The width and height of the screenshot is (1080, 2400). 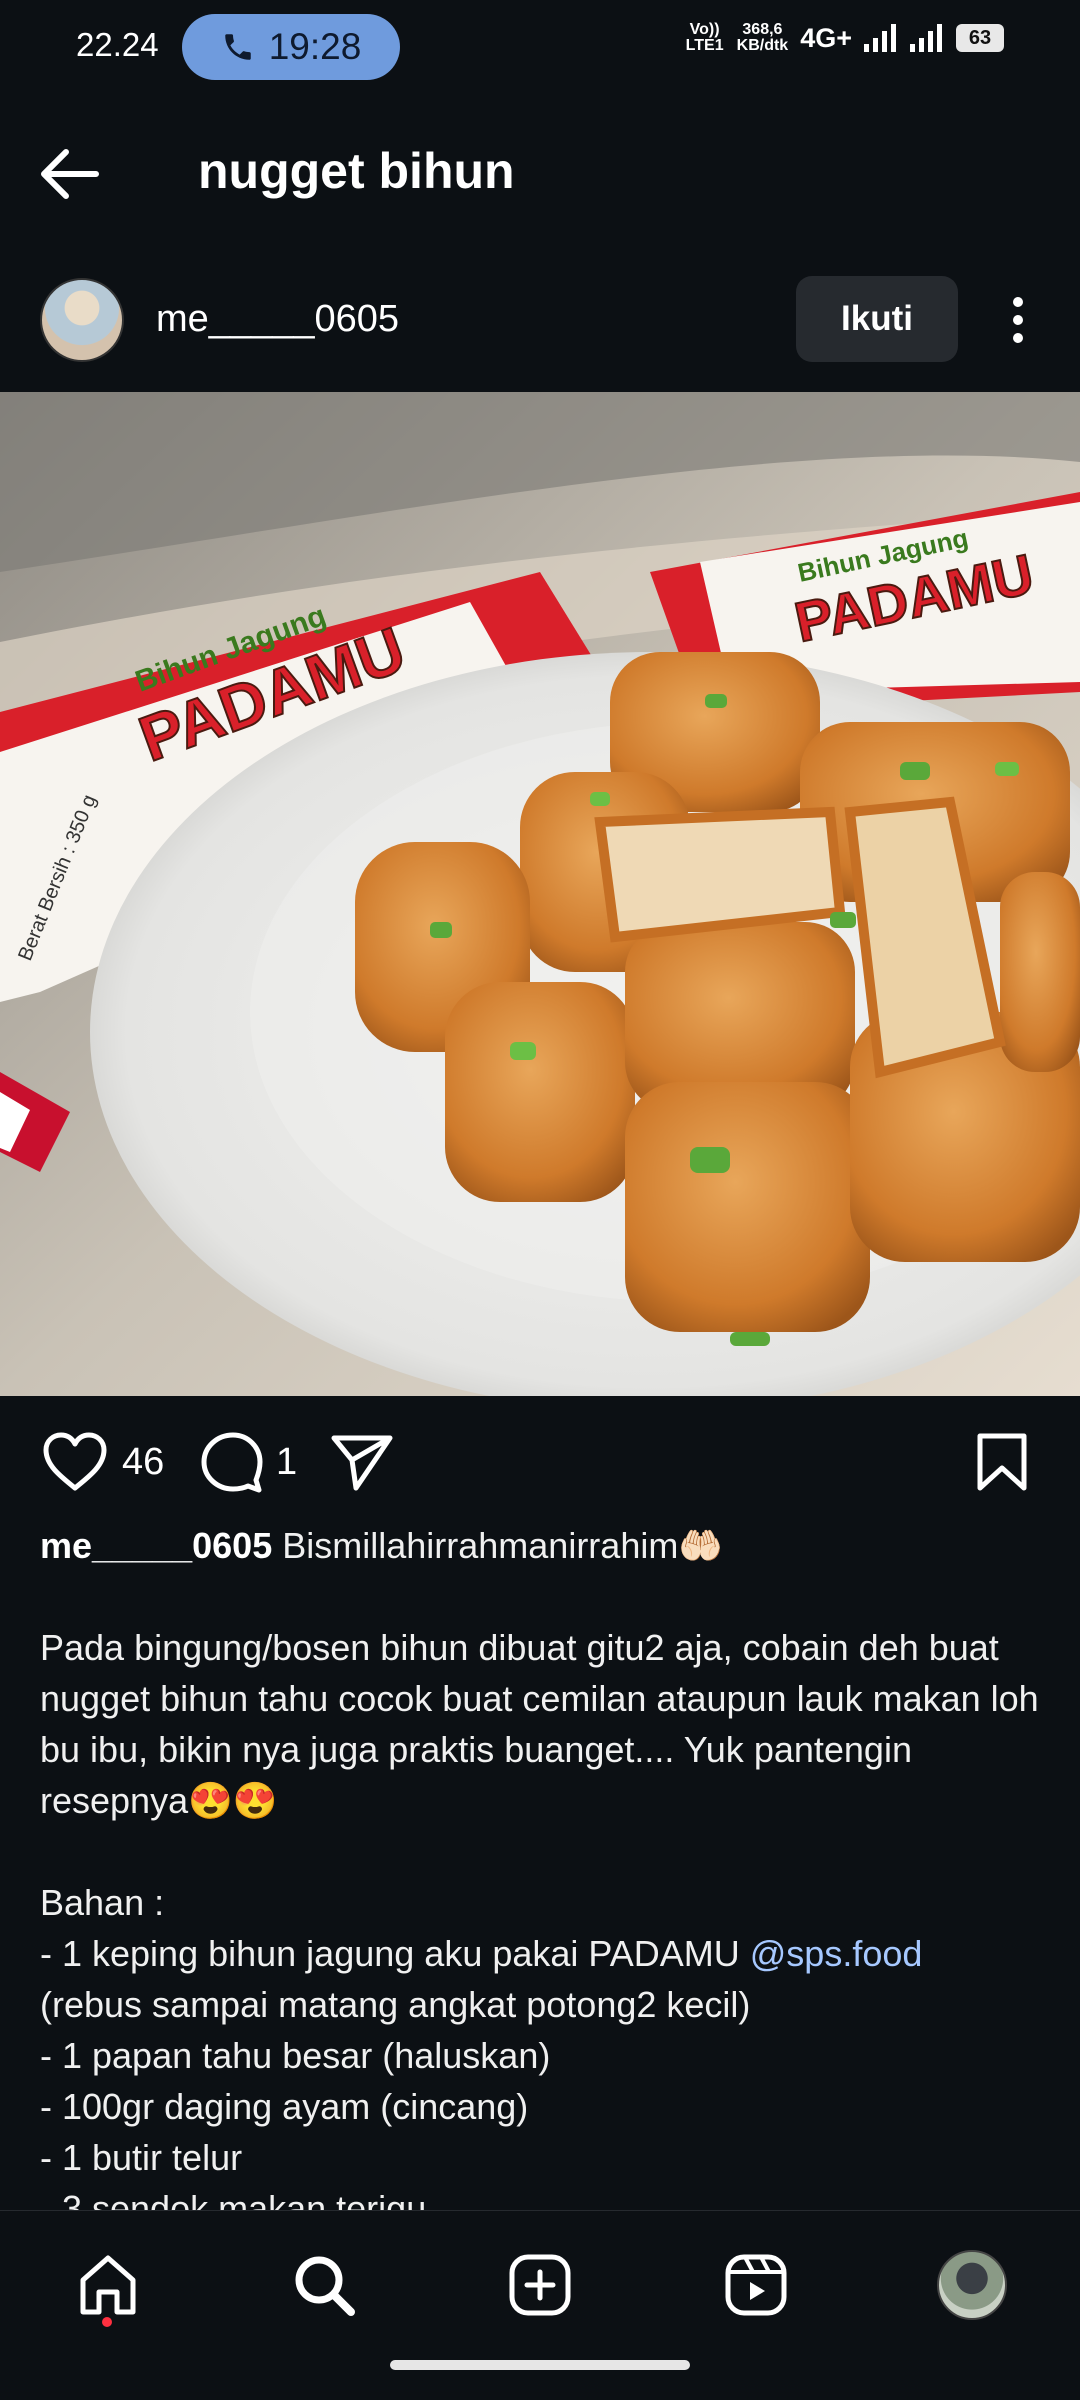 What do you see at coordinates (237, 47) in the screenshot?
I see `phone-icon` at bounding box center [237, 47].